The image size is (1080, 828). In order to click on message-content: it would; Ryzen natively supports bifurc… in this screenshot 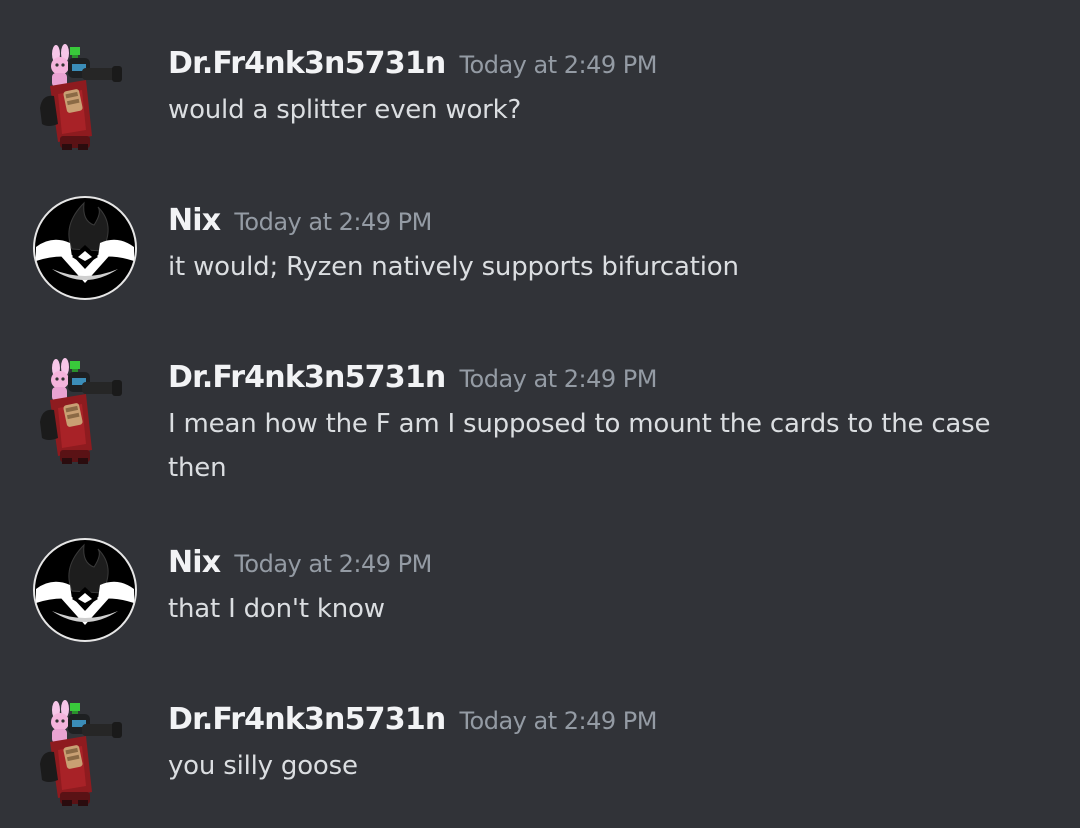, I will do `click(453, 267)`.